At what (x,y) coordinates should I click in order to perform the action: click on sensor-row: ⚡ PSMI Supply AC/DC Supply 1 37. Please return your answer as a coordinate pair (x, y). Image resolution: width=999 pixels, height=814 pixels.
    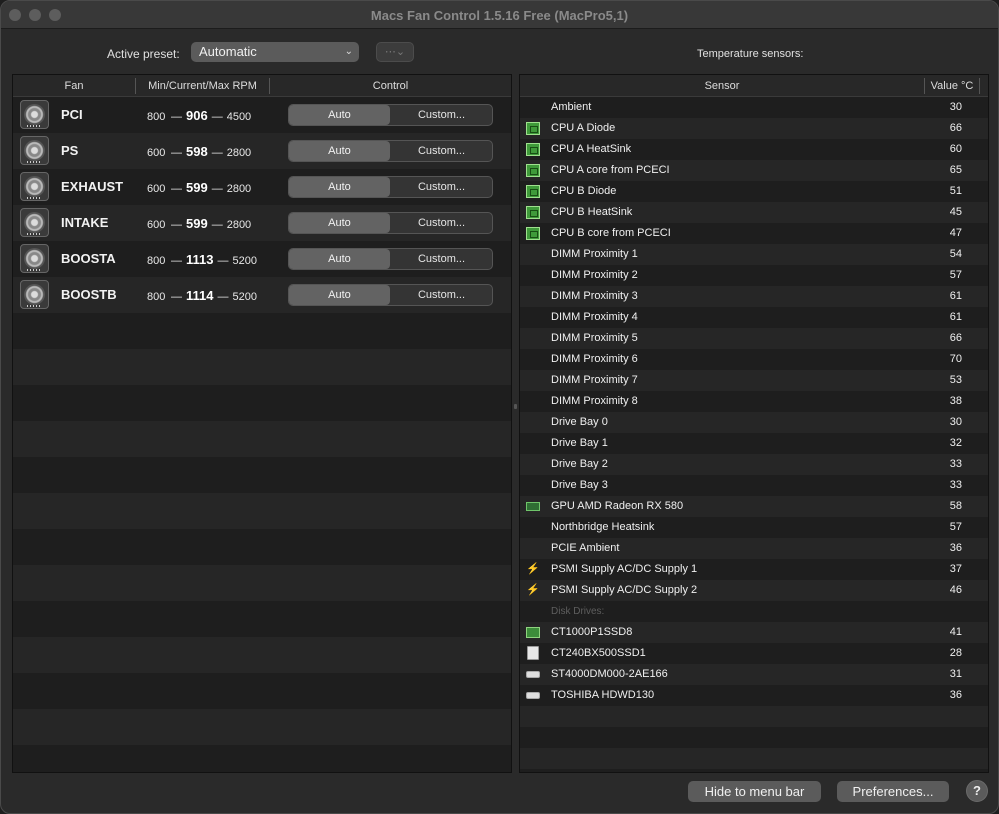
    Looking at the image, I should click on (754, 569).